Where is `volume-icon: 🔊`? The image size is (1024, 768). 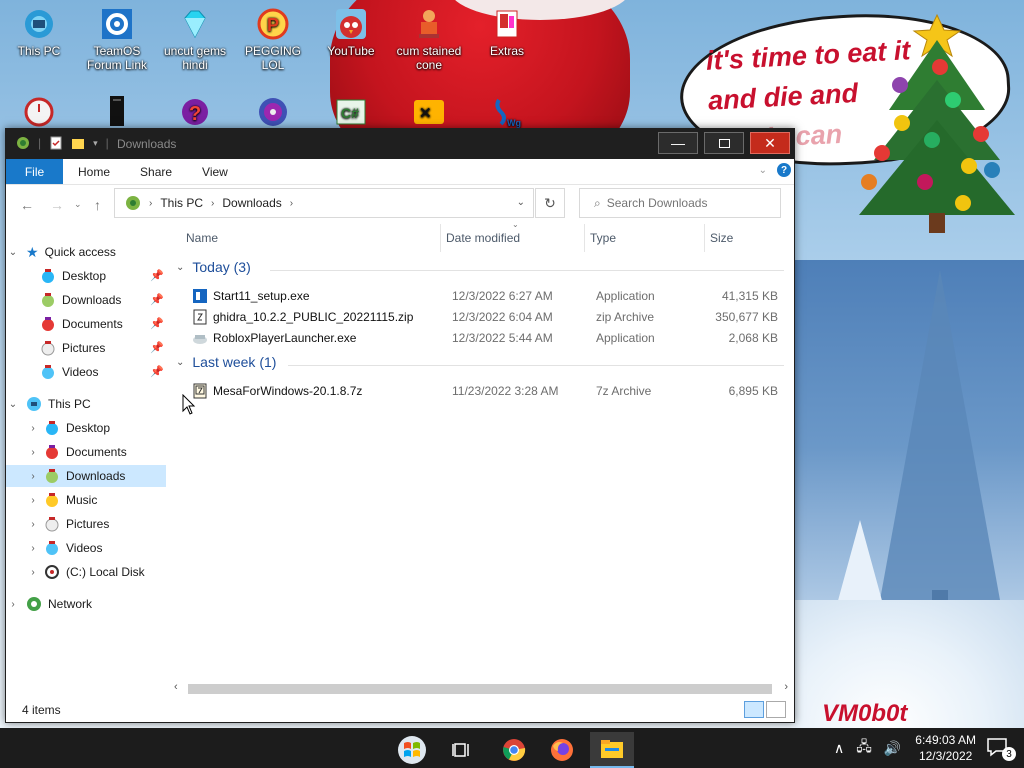
volume-icon: 🔊 is located at coordinates (892, 748).